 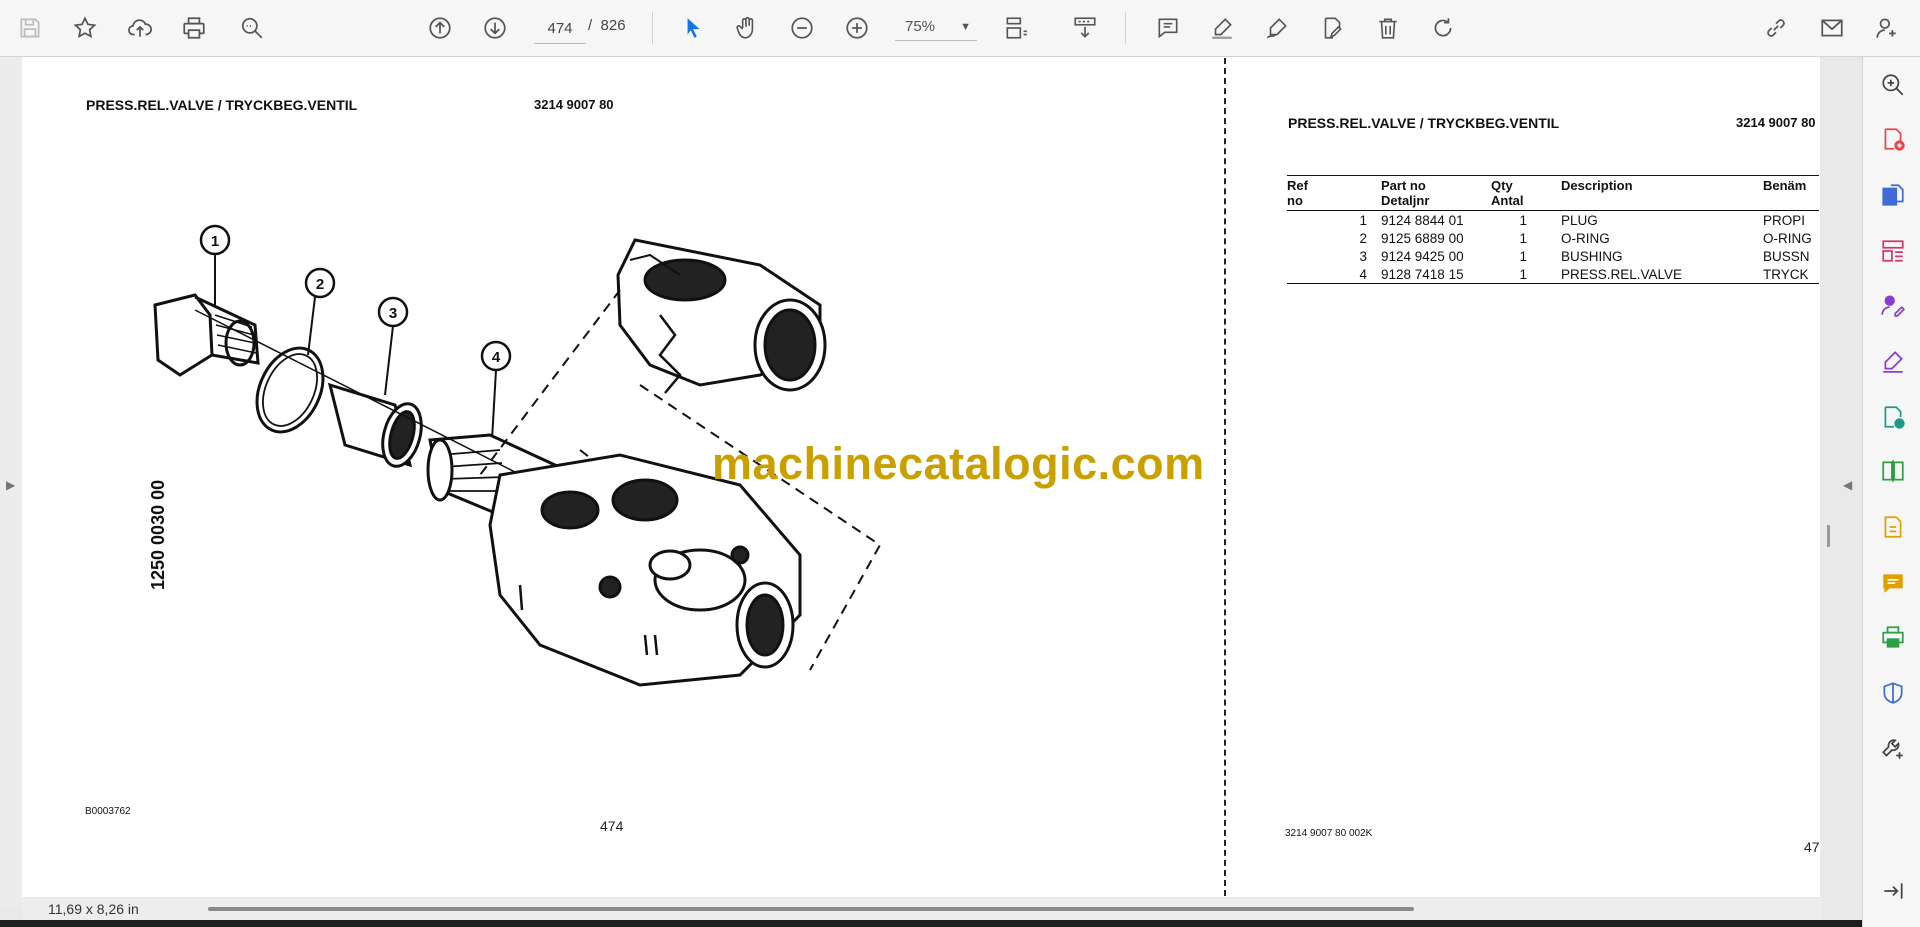 What do you see at coordinates (496, 357) in the screenshot?
I see `callout-4-label: 4` at bounding box center [496, 357].